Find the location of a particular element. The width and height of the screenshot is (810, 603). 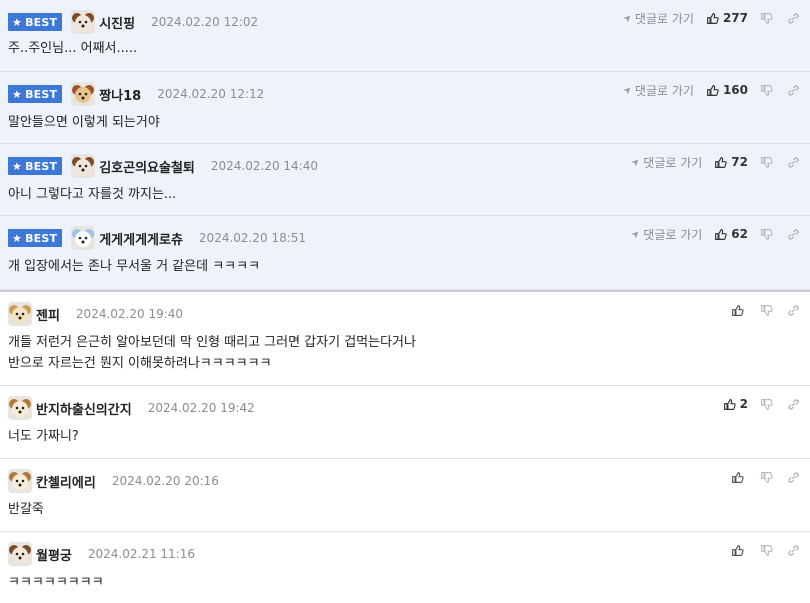

comment-date: 2024.02.20 14:40 is located at coordinates (264, 166).